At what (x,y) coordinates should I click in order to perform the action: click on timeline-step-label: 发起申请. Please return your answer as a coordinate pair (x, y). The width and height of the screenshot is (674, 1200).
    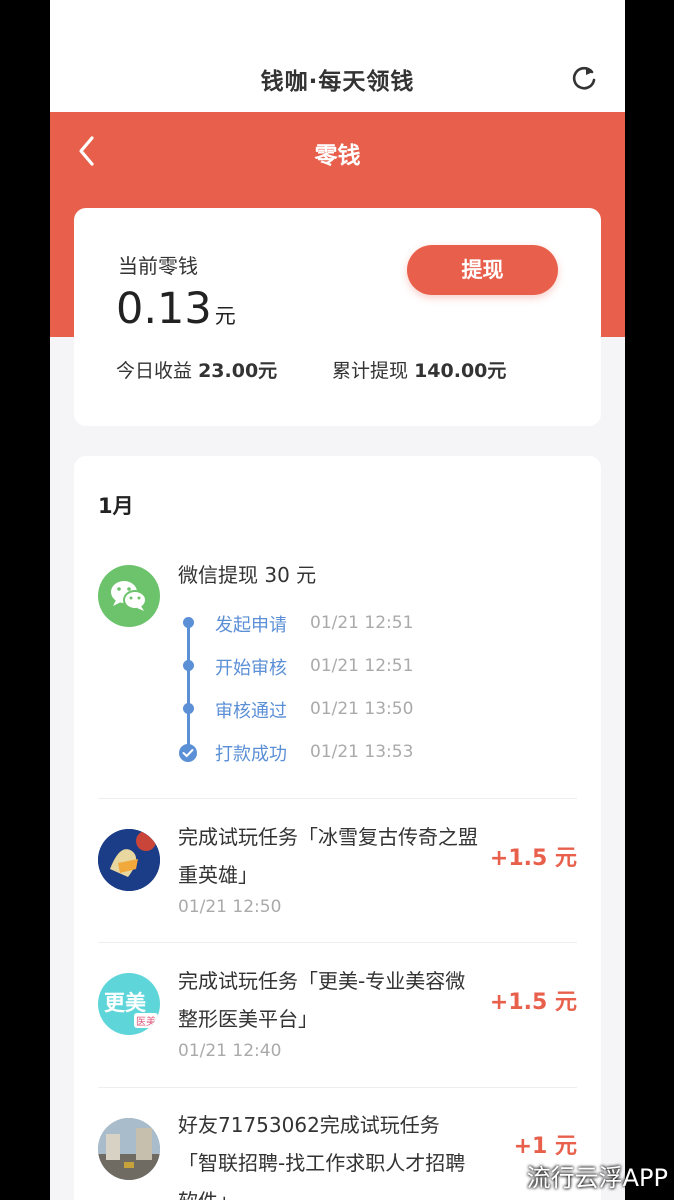
    Looking at the image, I should click on (251, 625).